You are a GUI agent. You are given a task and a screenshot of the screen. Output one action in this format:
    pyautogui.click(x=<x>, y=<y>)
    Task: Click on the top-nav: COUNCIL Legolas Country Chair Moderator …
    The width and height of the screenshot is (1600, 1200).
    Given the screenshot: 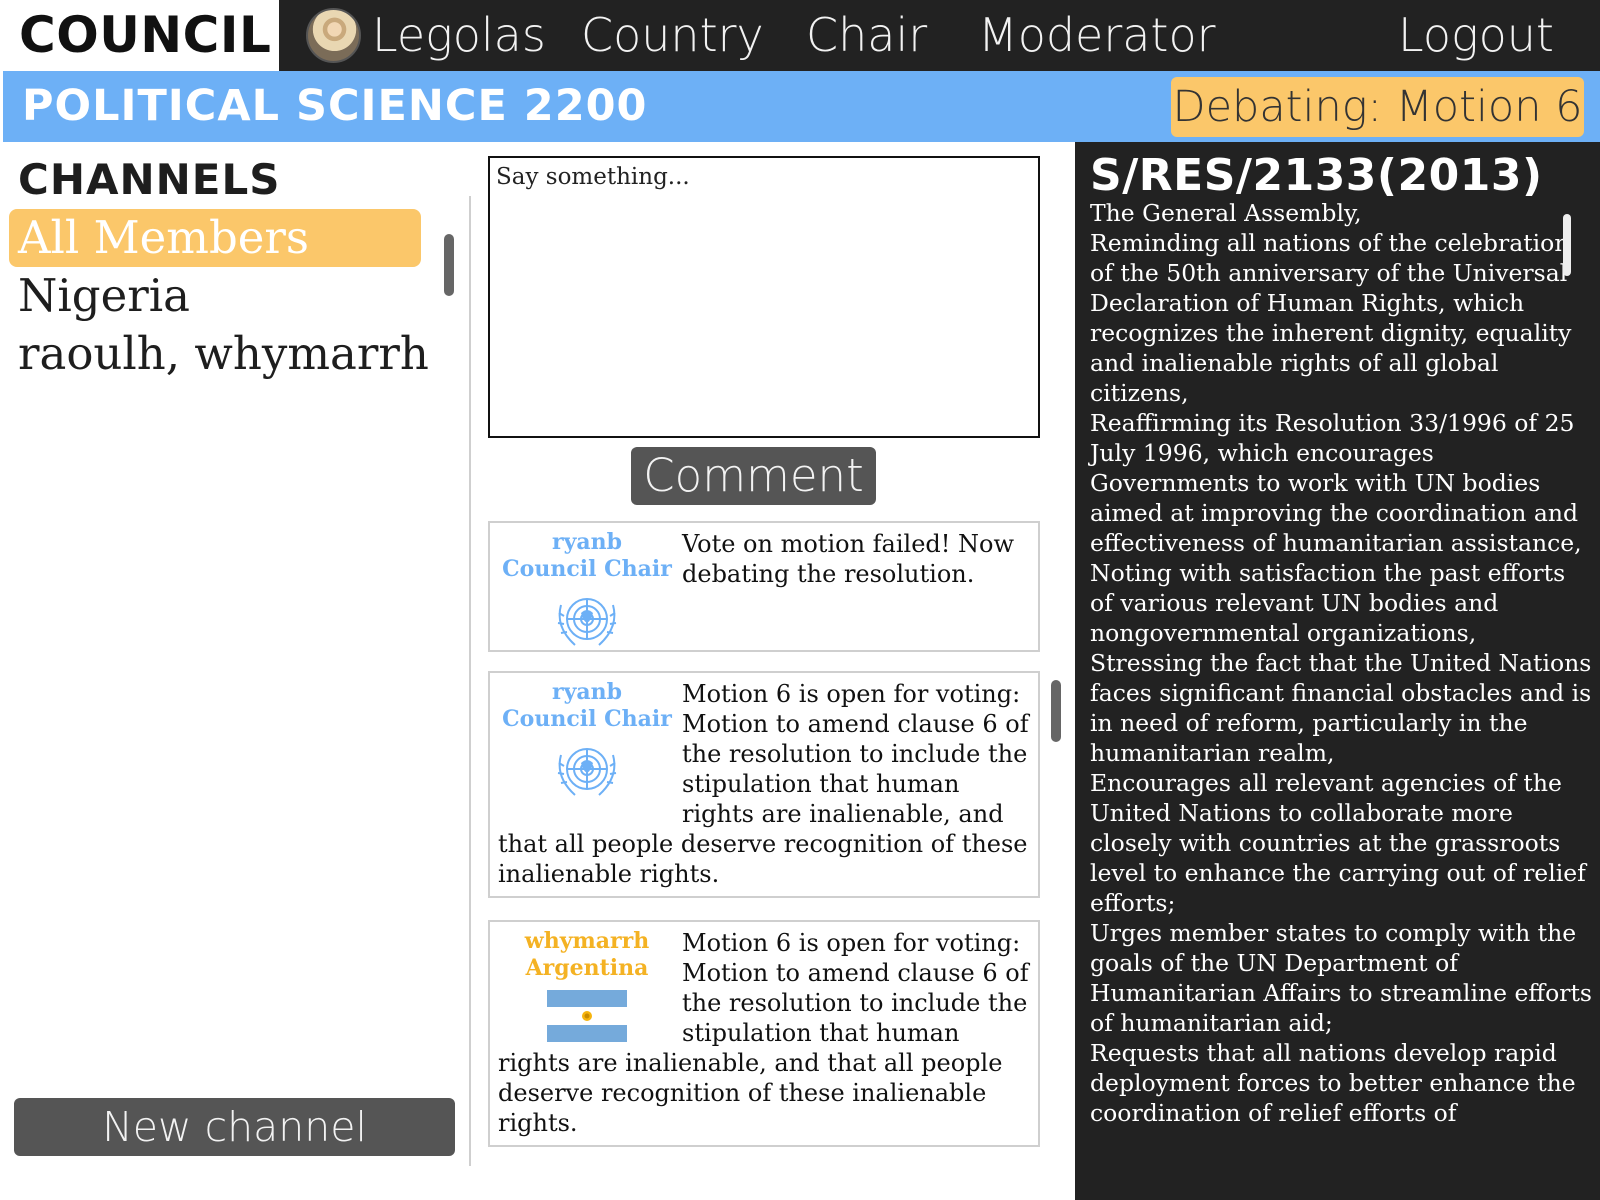 What is the action you would take?
    pyautogui.click(x=800, y=35)
    